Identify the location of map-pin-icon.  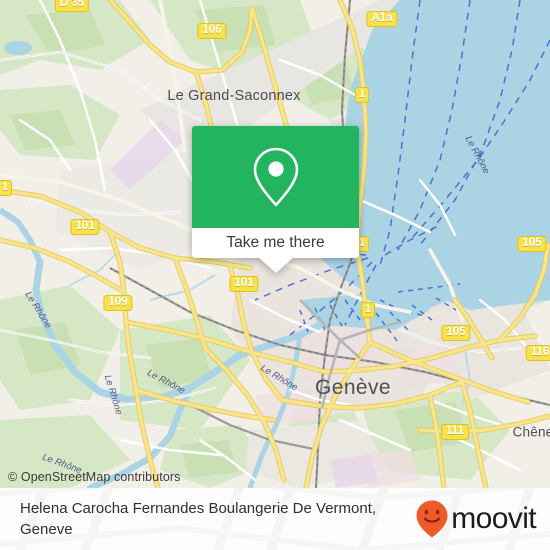
(275, 177).